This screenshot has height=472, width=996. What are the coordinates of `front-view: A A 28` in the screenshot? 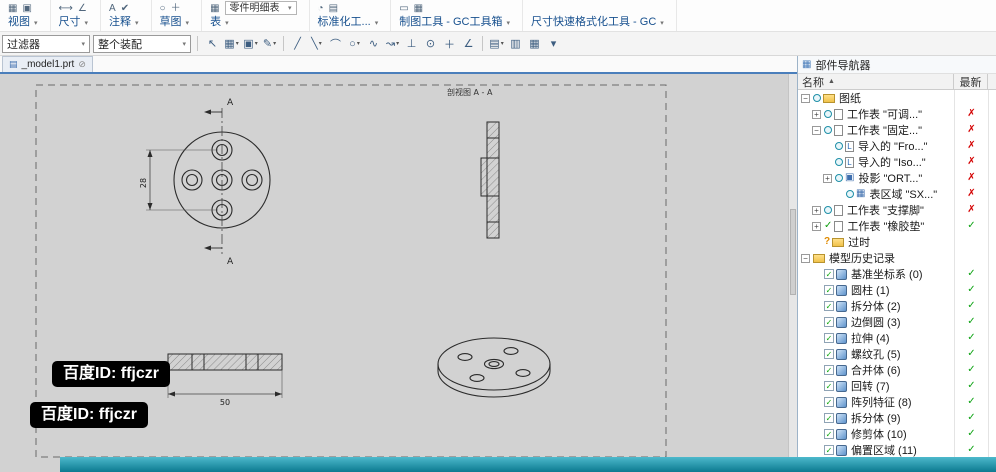 It's located at (205, 182).